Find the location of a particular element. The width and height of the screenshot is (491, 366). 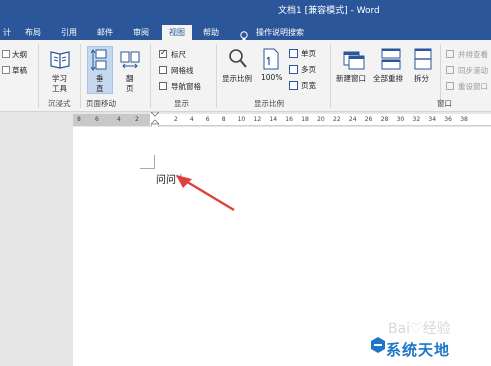

learning-tools-label-2: 工具 is located at coordinates (59, 88).